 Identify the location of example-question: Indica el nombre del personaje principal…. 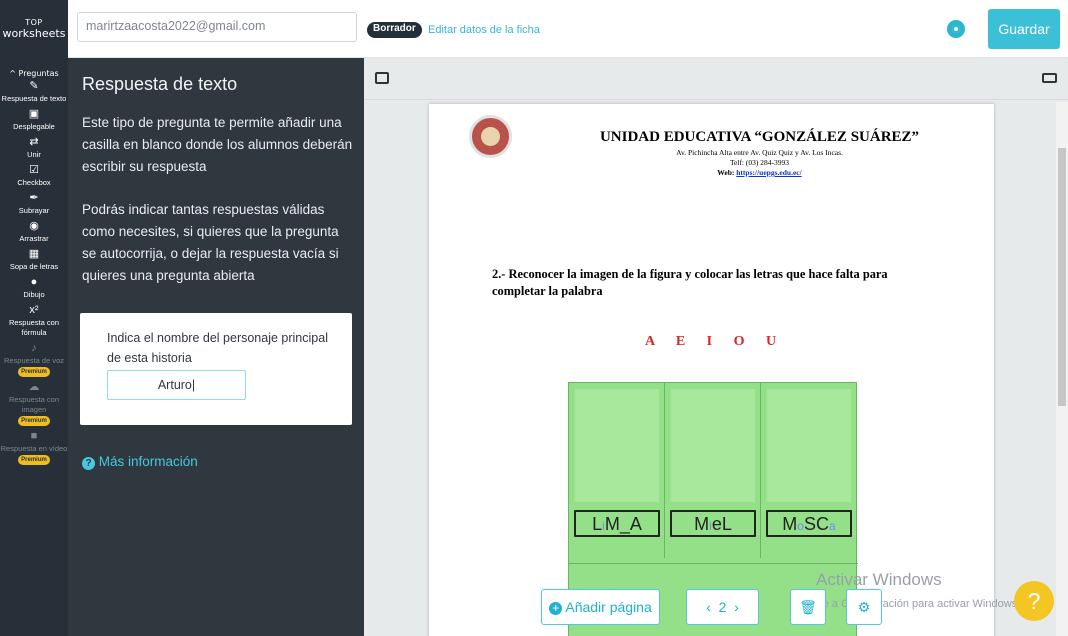
(217, 348).